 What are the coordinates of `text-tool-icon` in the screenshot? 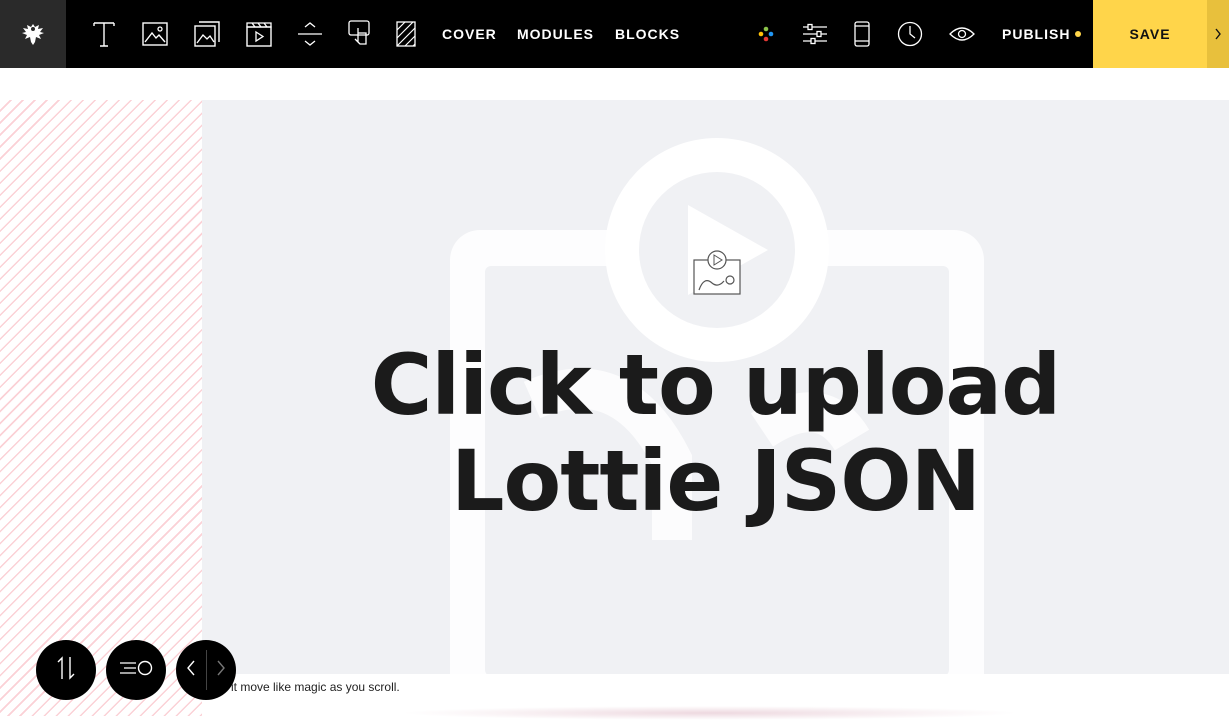 It's located at (104, 34).